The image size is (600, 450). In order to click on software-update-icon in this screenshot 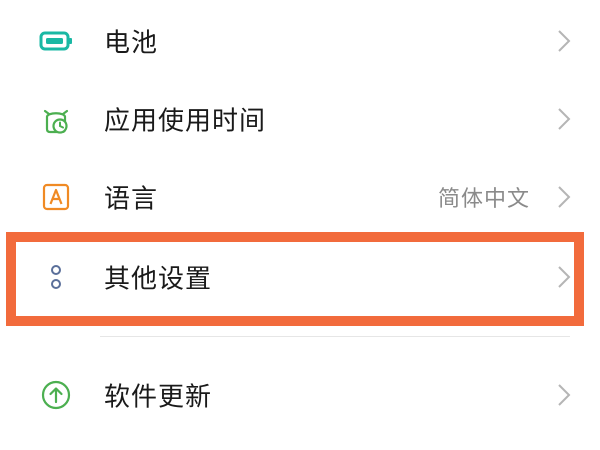, I will do `click(56, 395)`.